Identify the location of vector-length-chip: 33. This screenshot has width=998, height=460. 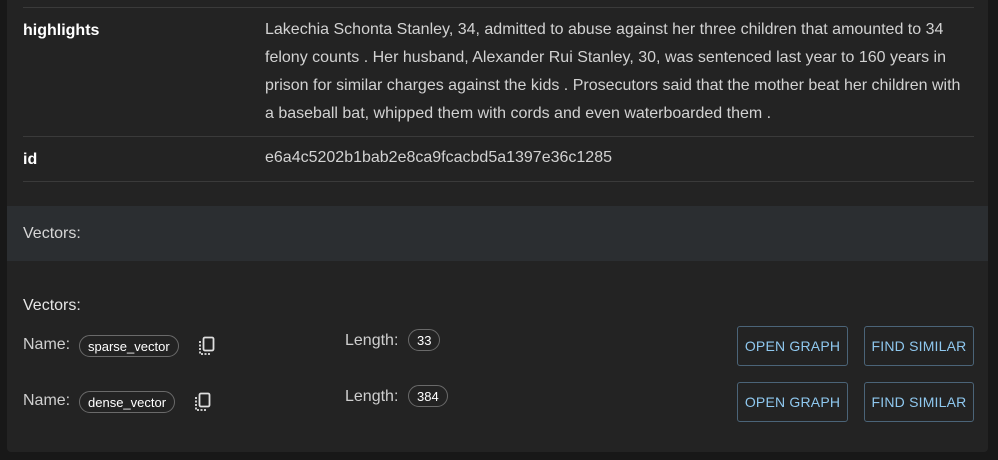
(424, 340).